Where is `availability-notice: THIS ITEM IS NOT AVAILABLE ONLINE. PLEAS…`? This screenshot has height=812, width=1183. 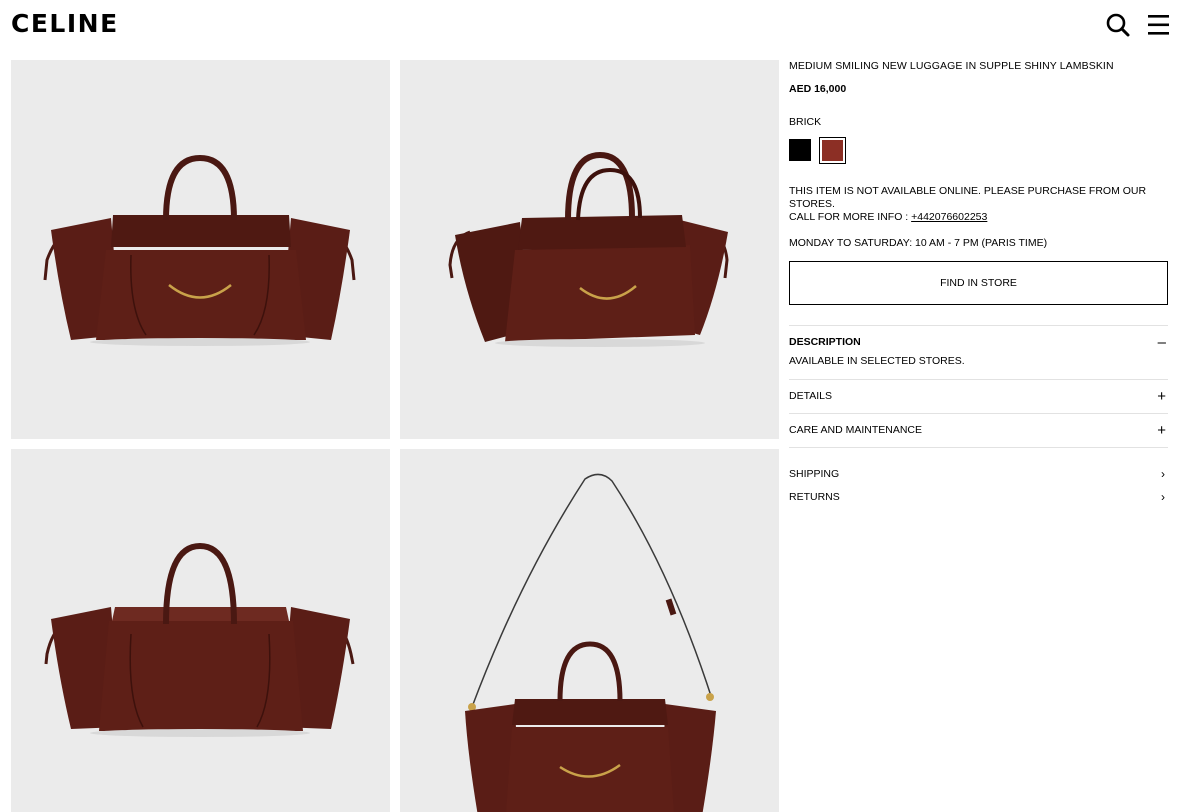
availability-notice: THIS ITEM IS NOT AVAILABLE ONLINE. PLEAS… is located at coordinates (968, 197).